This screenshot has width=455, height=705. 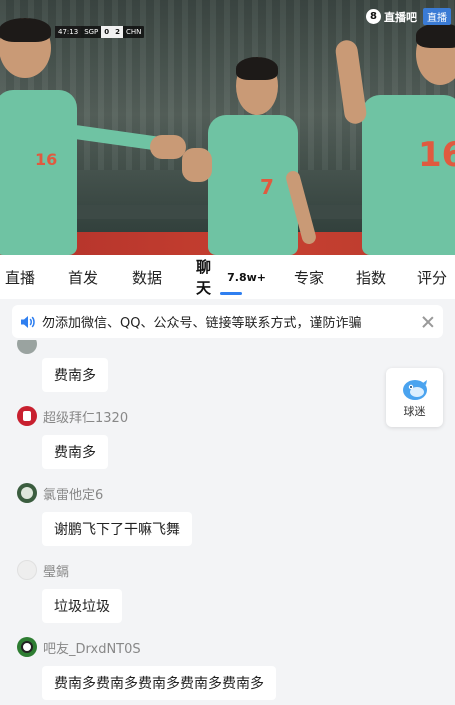 What do you see at coordinates (107, 32) in the screenshot?
I see `home-score: 0` at bounding box center [107, 32].